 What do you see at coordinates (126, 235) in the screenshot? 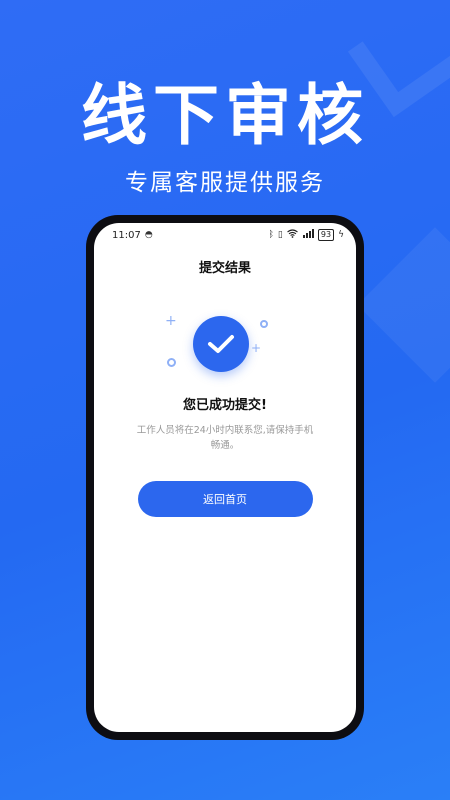
I see `status-time: 11:07` at bounding box center [126, 235].